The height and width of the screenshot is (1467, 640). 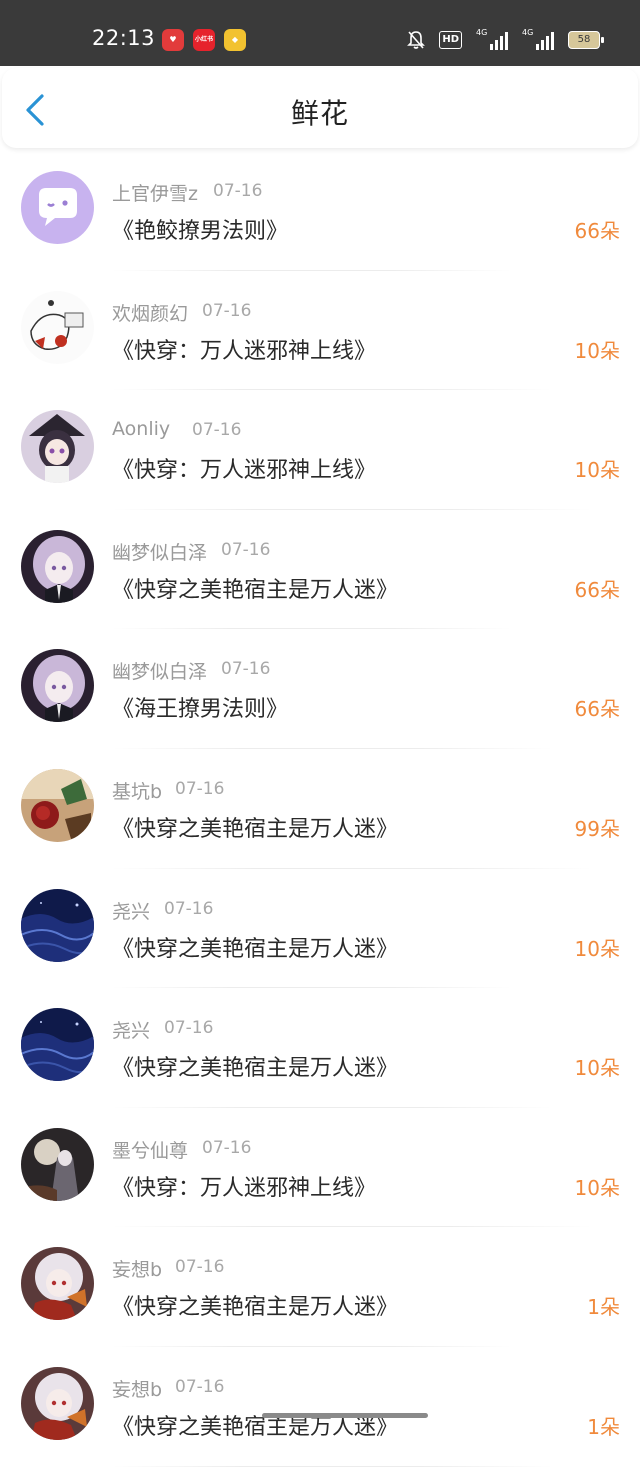 I want to click on coupon-icon: ◆, so click(x=235, y=40).